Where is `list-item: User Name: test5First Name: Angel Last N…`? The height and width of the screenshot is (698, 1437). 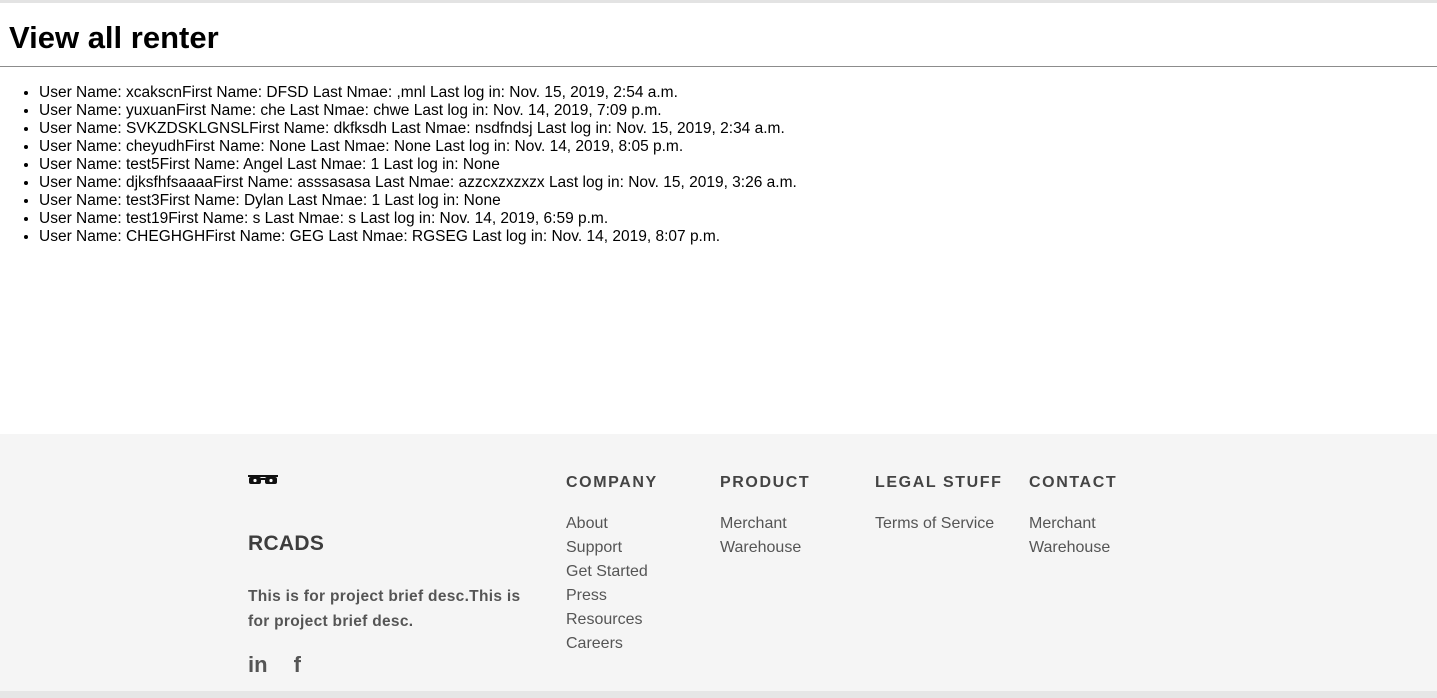 list-item: User Name: test5First Name: Angel Last N… is located at coordinates (738, 165).